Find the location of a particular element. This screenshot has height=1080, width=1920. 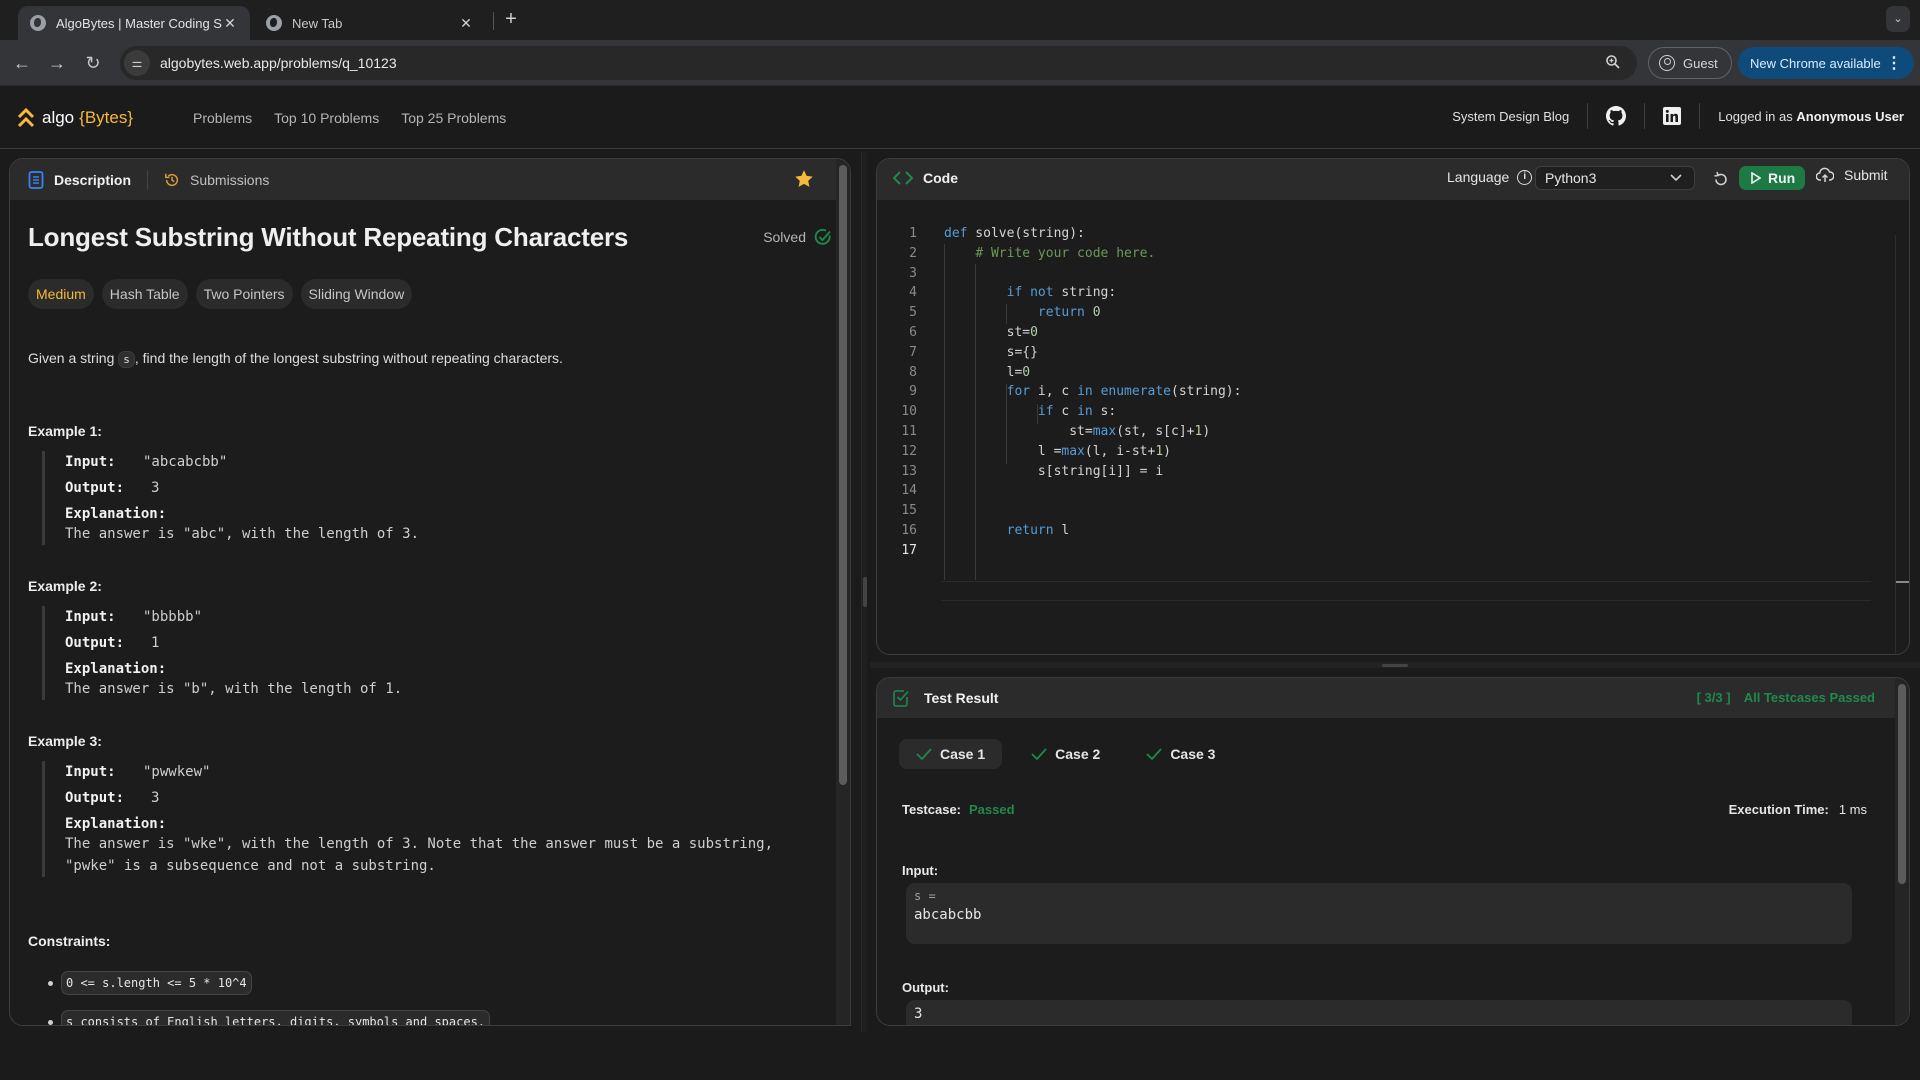

difficulty-badge: Medium is located at coordinates (61, 294).